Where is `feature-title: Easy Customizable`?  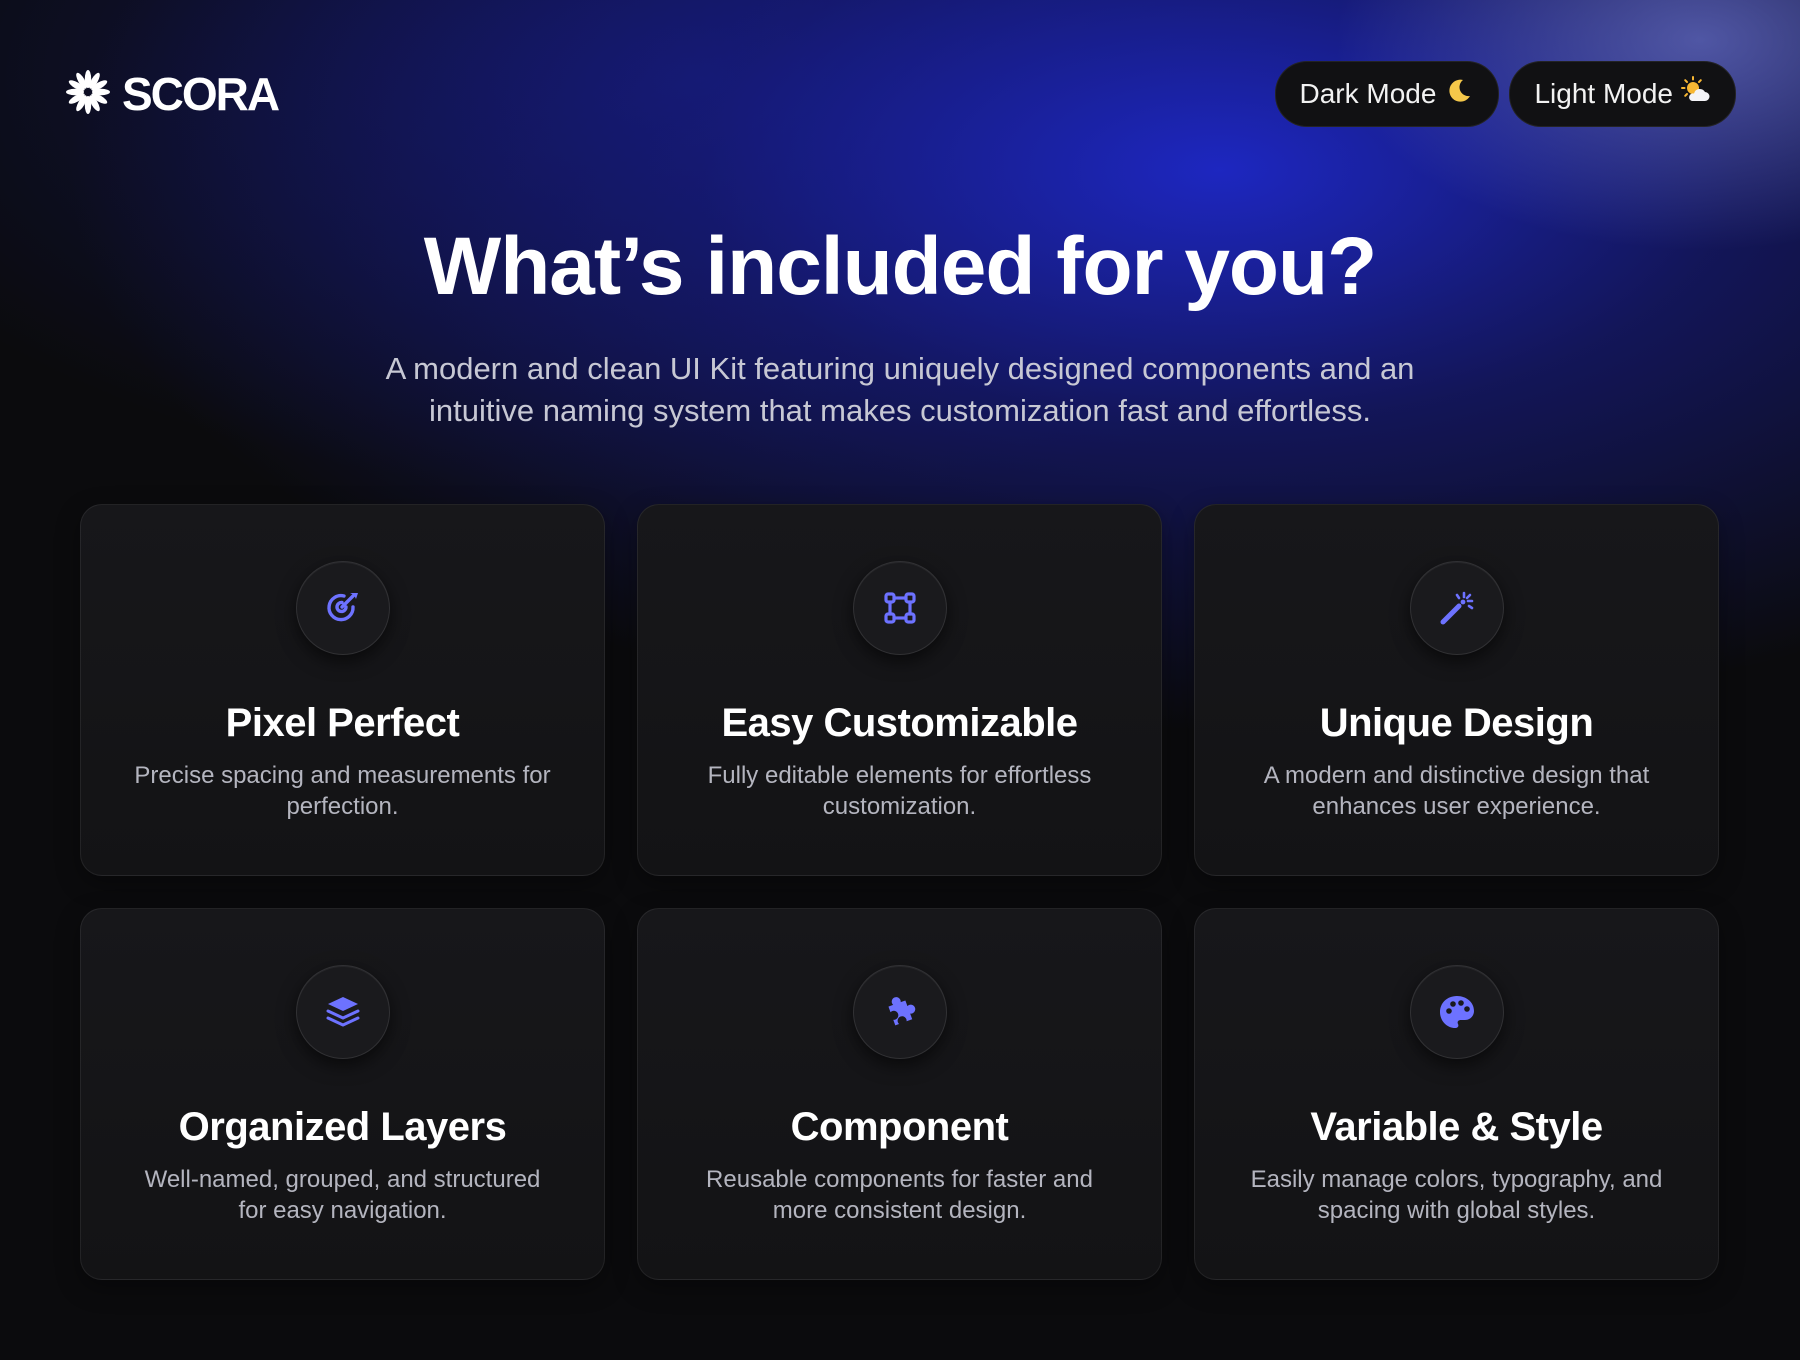
feature-title: Easy Customizable is located at coordinates (899, 723).